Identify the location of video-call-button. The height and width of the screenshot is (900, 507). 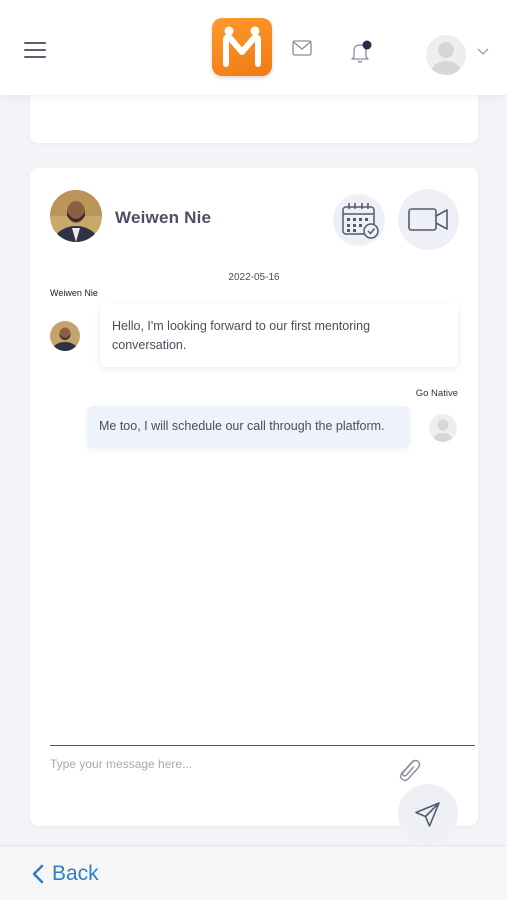
(428, 219).